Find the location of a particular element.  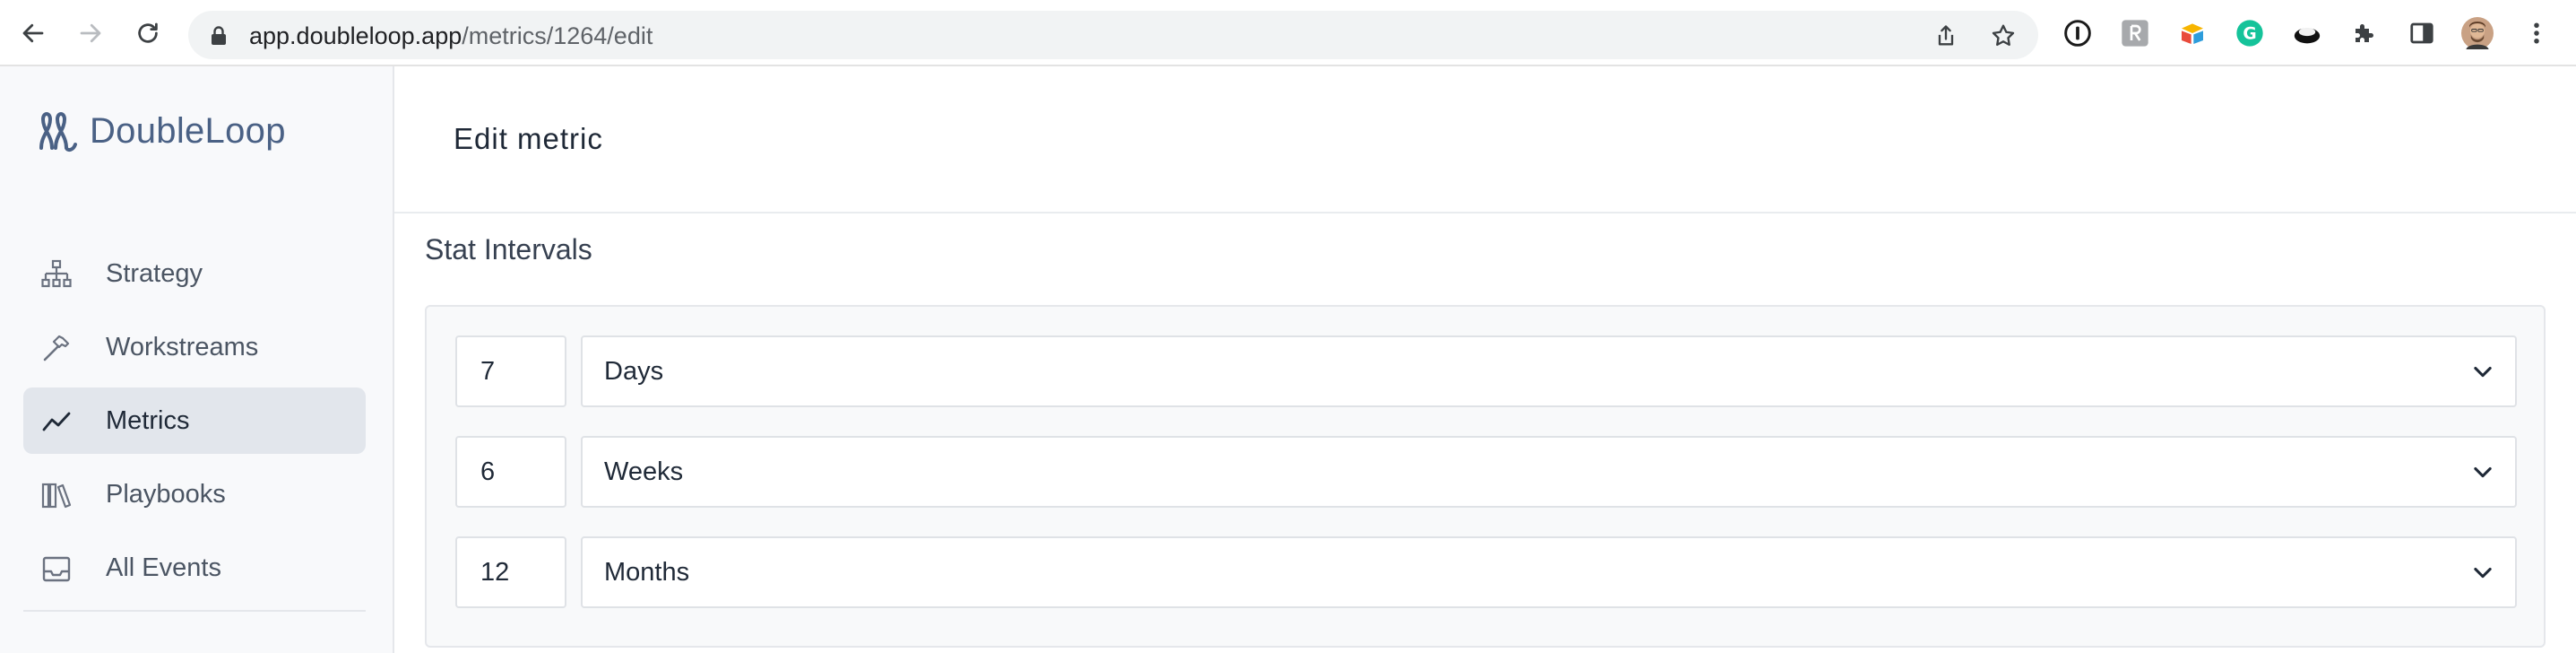

inbox-icon is located at coordinates (56, 569).